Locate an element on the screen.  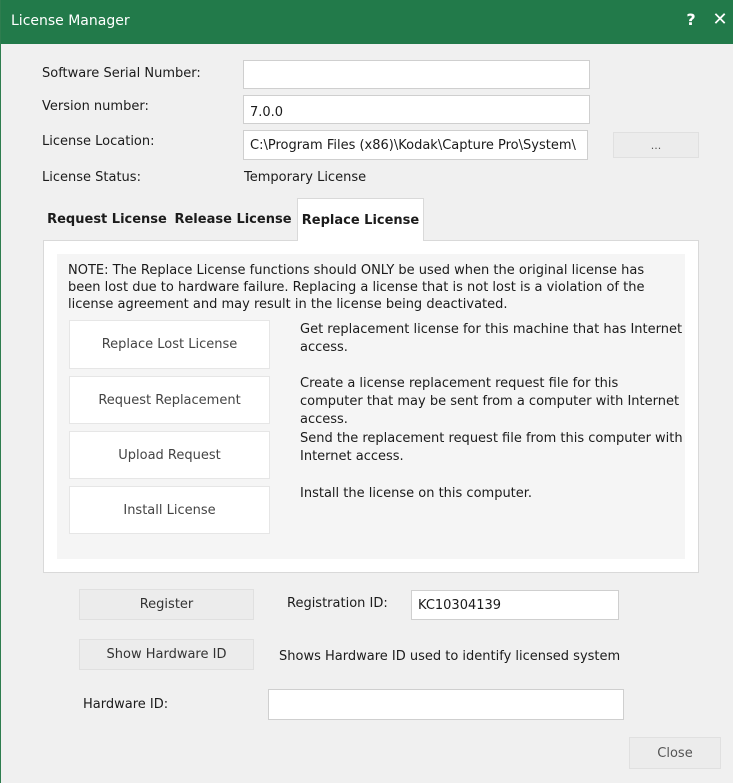
request-replacement-button: Request Replacement is located at coordinates (169, 400).